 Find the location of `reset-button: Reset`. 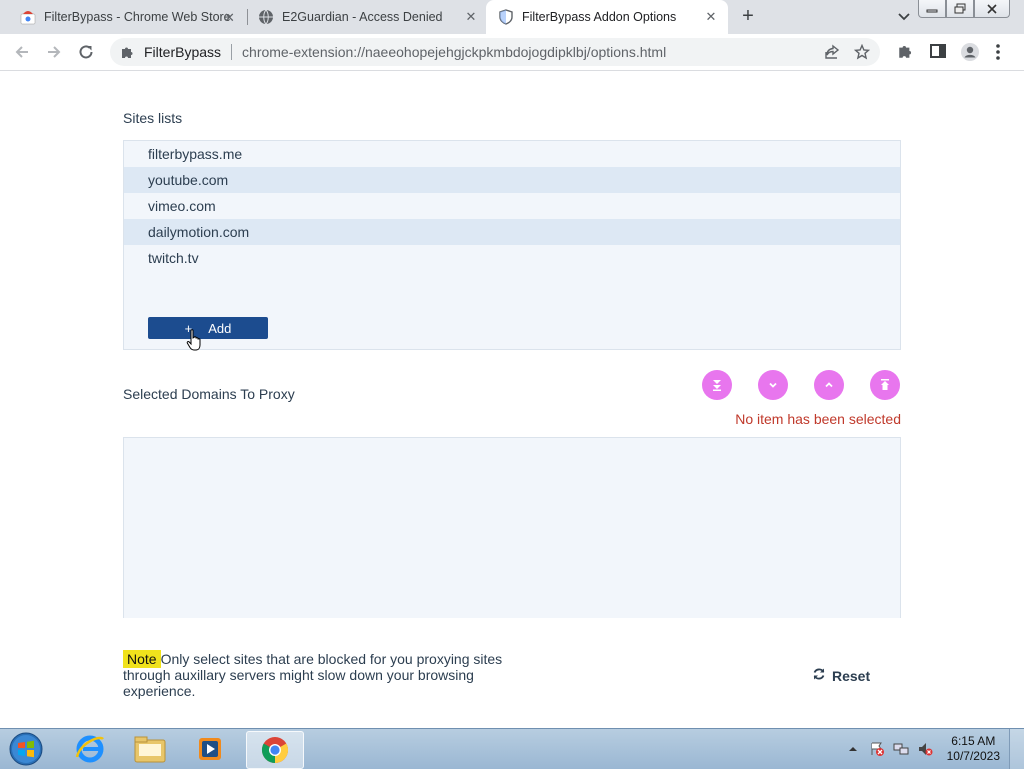

reset-button: Reset is located at coordinates (841, 675).